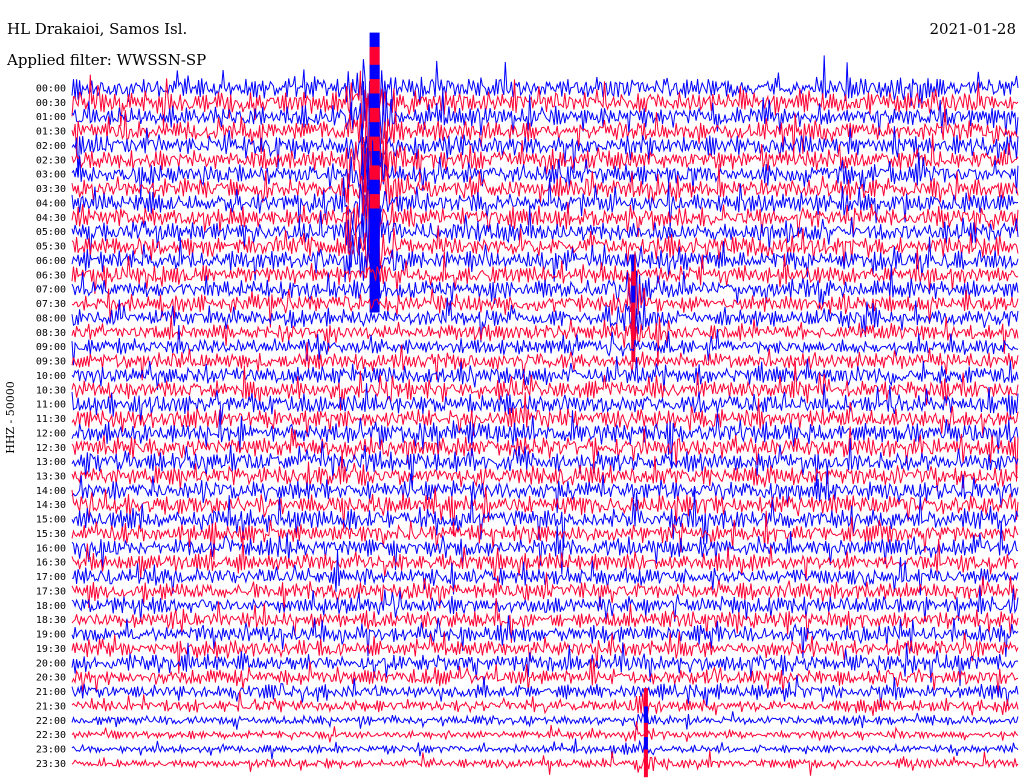 This screenshot has height=780, width=1024. Describe the element at coordinates (51, 89) in the screenshot. I see `row-tick-label: 00:00` at that location.